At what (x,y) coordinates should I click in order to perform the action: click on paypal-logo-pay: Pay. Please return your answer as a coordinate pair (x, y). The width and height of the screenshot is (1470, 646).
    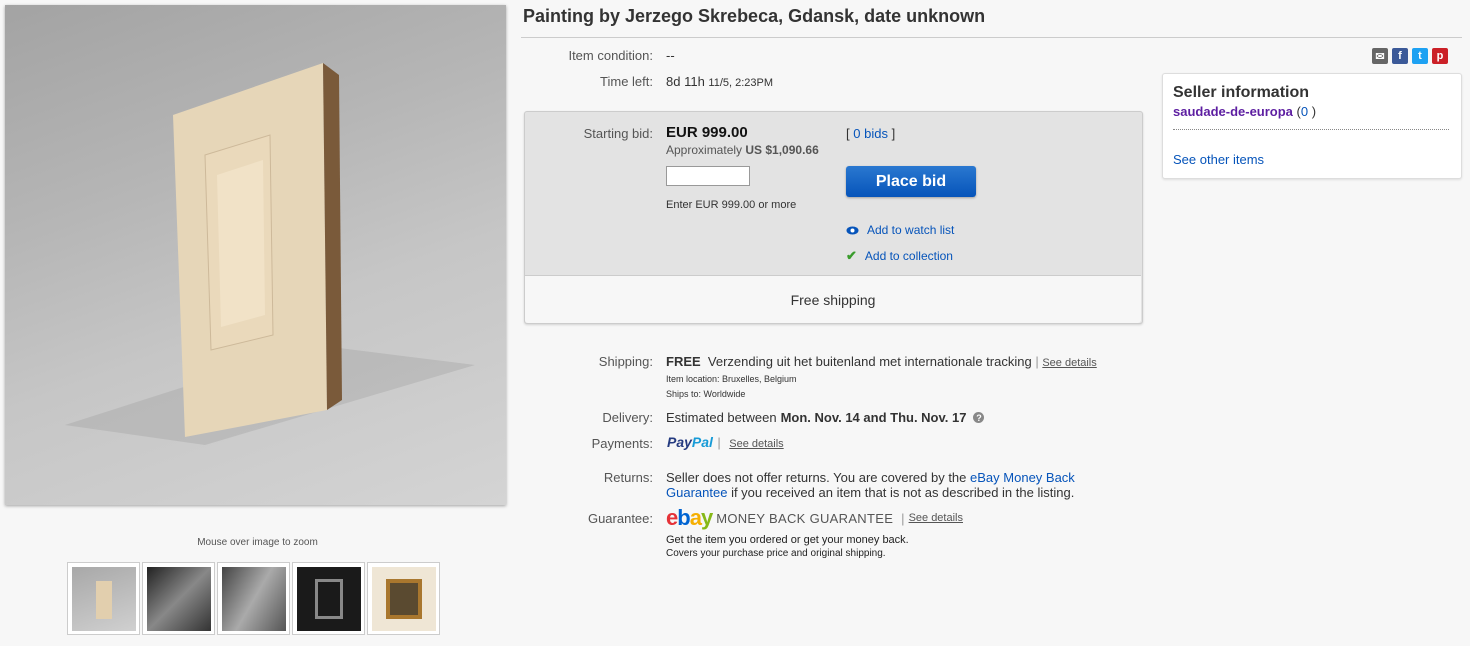
    Looking at the image, I should click on (679, 442).